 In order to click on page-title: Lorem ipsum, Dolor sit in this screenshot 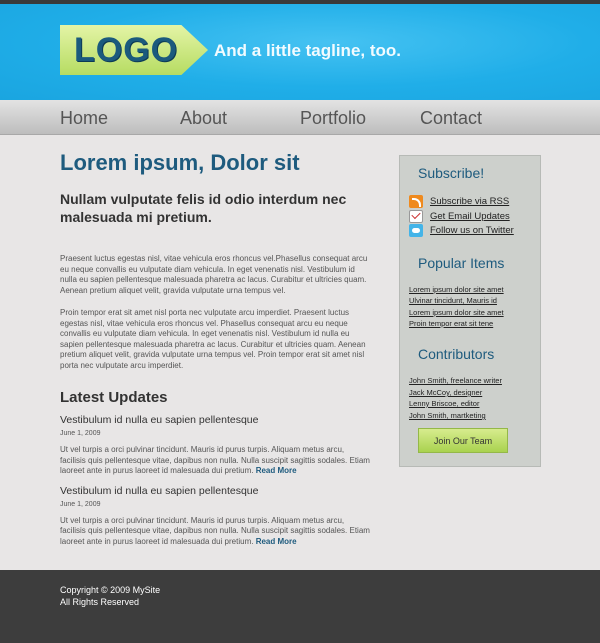, I will do `click(180, 162)`.